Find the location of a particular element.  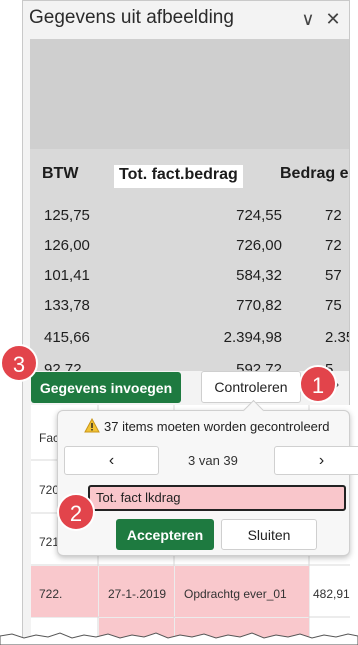

callout-badge-1: 1 is located at coordinates (318, 384).